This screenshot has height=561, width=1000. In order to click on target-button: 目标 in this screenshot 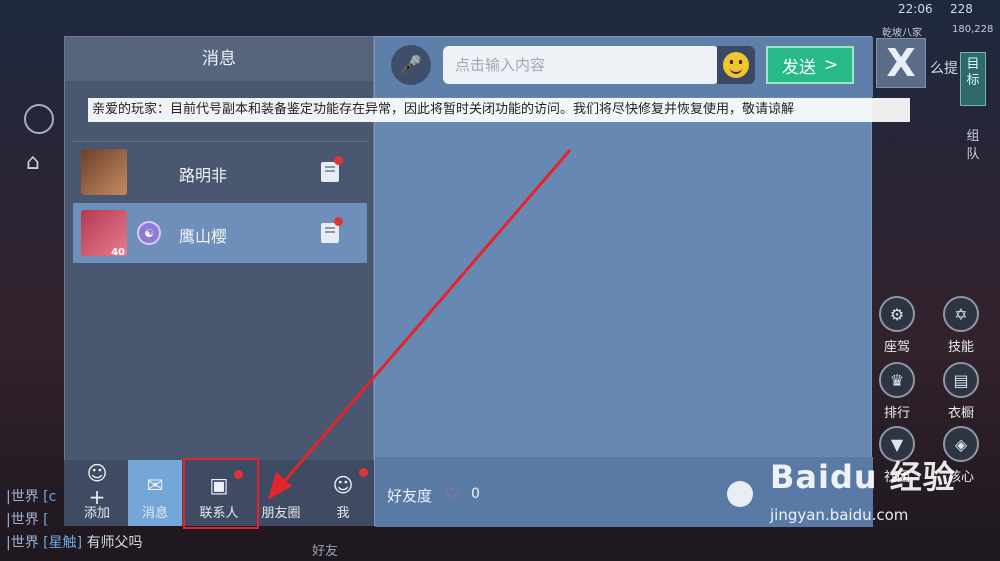, I will do `click(973, 79)`.